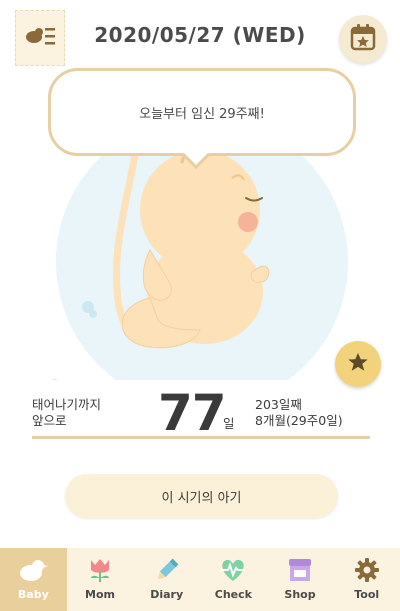 This screenshot has width=400, height=611. I want to click on tab-label: Shop, so click(300, 594).